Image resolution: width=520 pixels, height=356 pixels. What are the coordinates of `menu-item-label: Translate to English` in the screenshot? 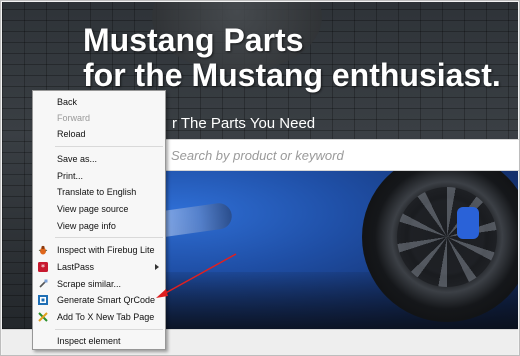 It's located at (97, 192).